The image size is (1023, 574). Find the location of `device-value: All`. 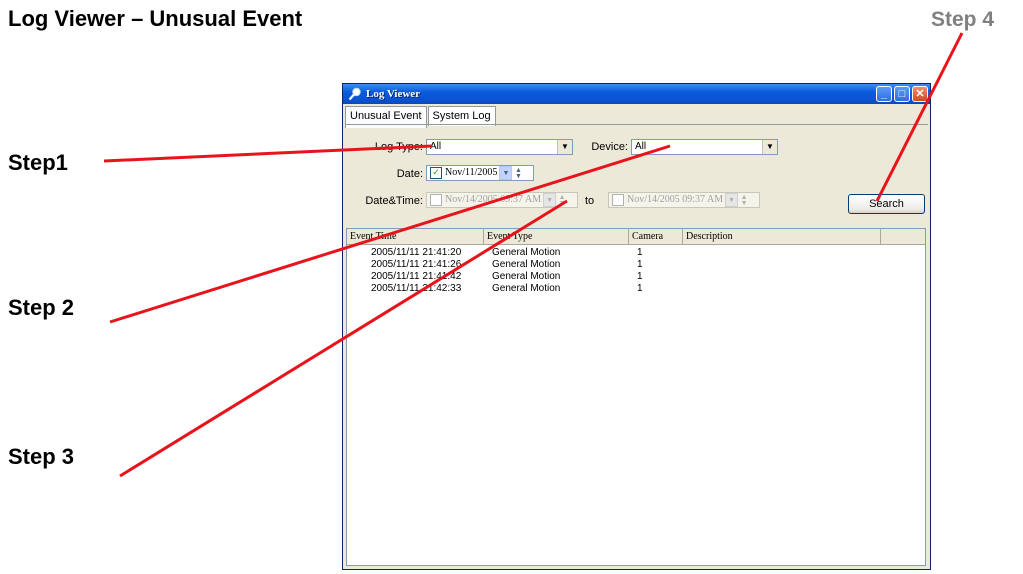

device-value: All is located at coordinates (641, 146).